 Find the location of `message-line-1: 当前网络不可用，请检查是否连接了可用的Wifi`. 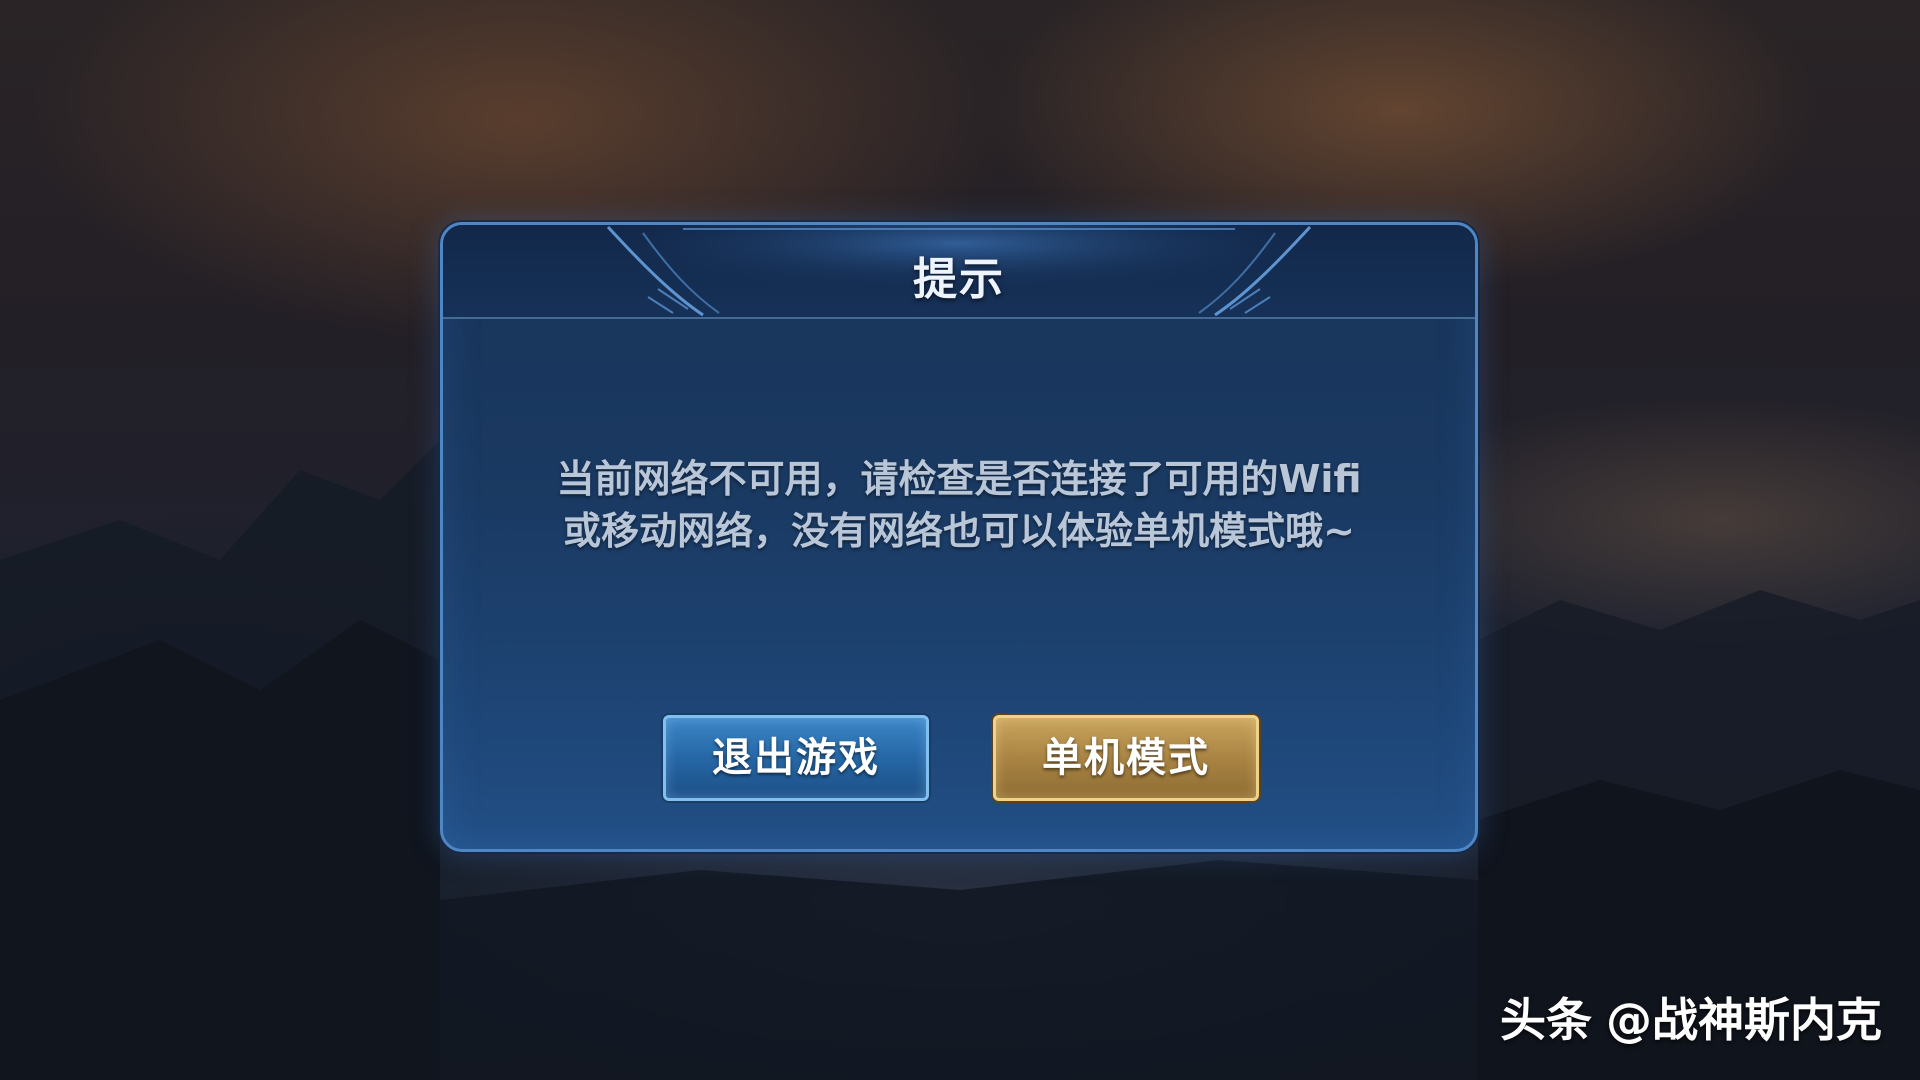

message-line-1: 当前网络不可用，请检查是否连接了可用的Wifi is located at coordinates (959, 479).